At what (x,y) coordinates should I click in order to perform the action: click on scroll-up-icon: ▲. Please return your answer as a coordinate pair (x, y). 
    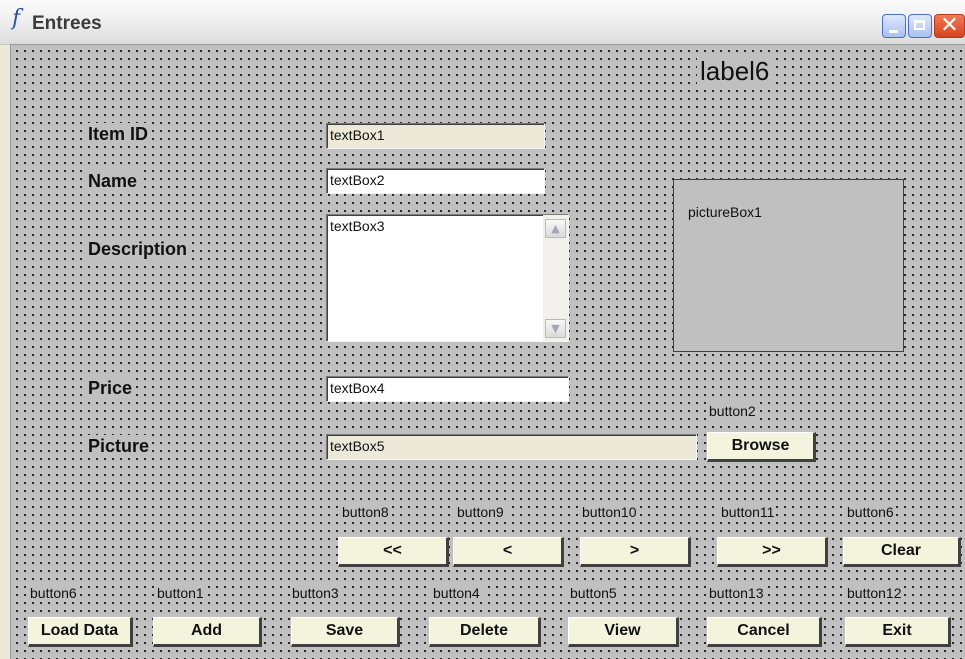
    Looking at the image, I should click on (555, 228).